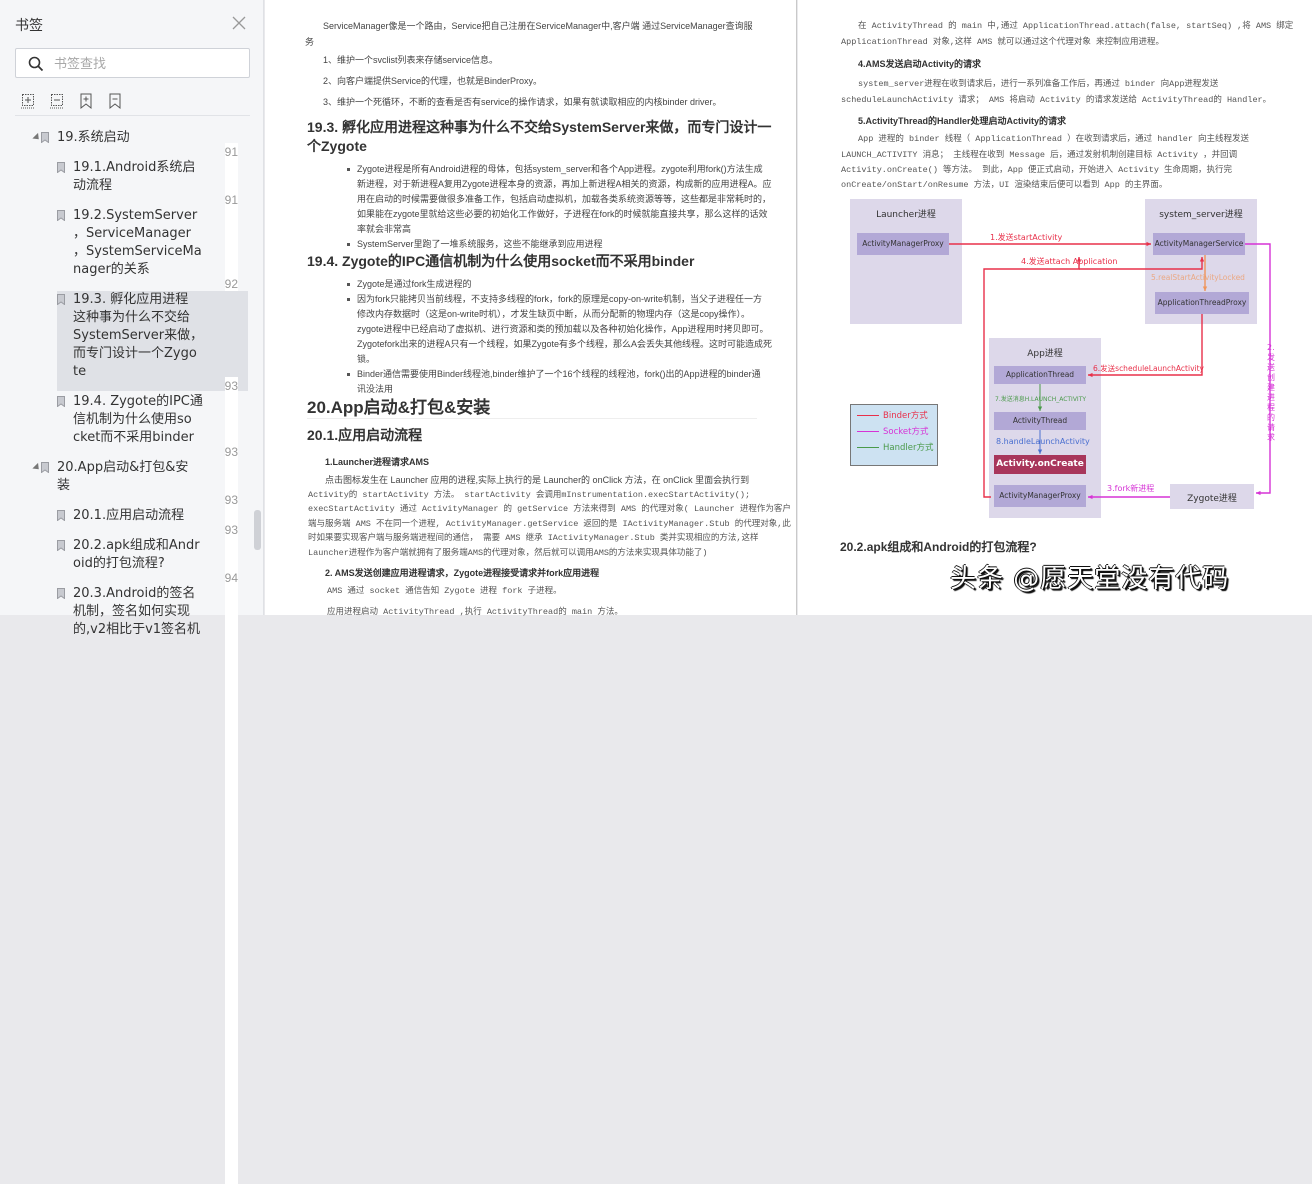 This screenshot has height=1184, width=1312. I want to click on legend-handler: Handler方式, so click(895, 447).